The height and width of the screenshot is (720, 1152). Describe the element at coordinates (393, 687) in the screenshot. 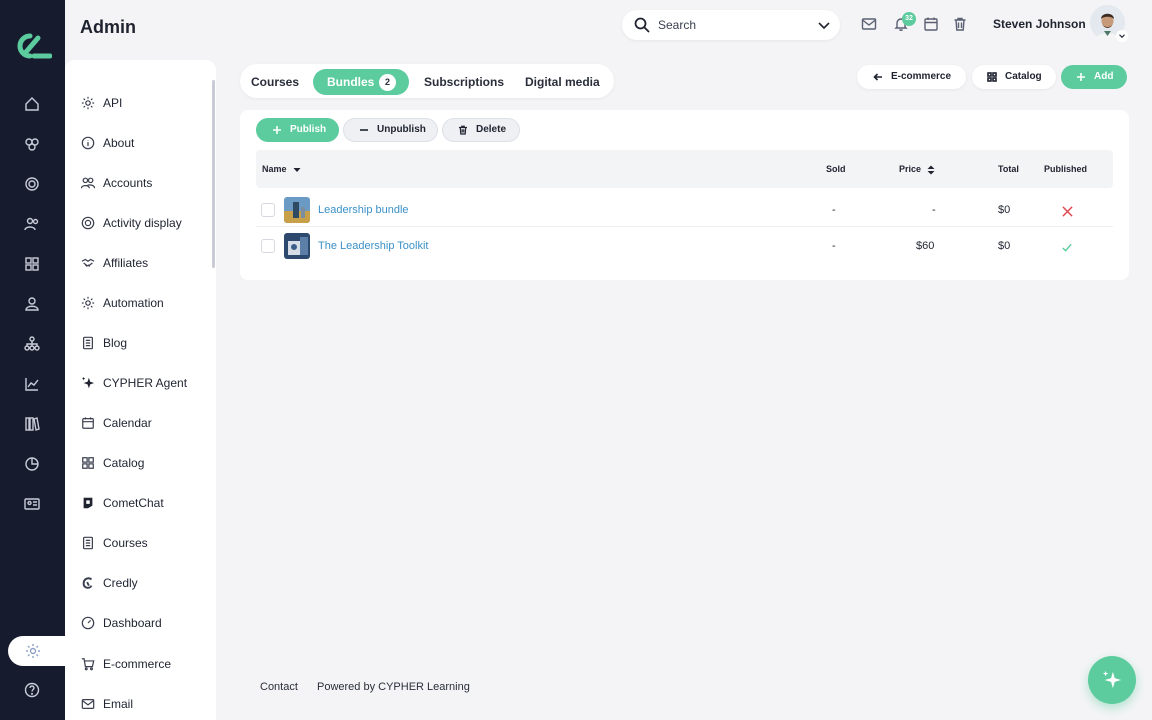

I see `powered-by-text: Powered by CYPHER Learning` at that location.